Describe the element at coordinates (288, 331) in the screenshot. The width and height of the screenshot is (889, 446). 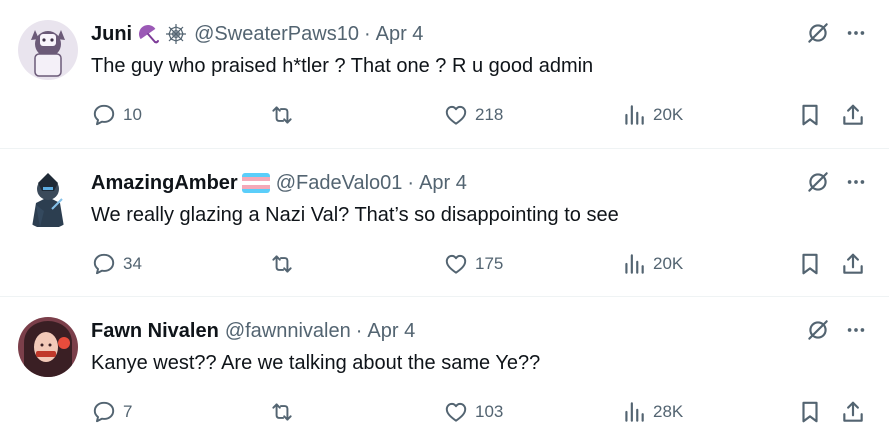
I see `user-handle: @fawnnivalen` at that location.